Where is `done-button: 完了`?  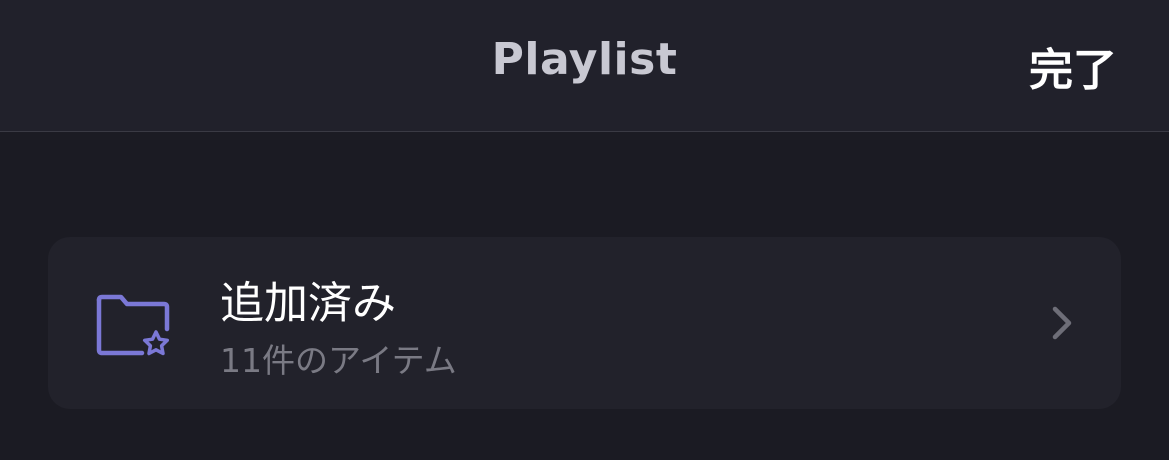 done-button: 完了 is located at coordinates (1073, 66).